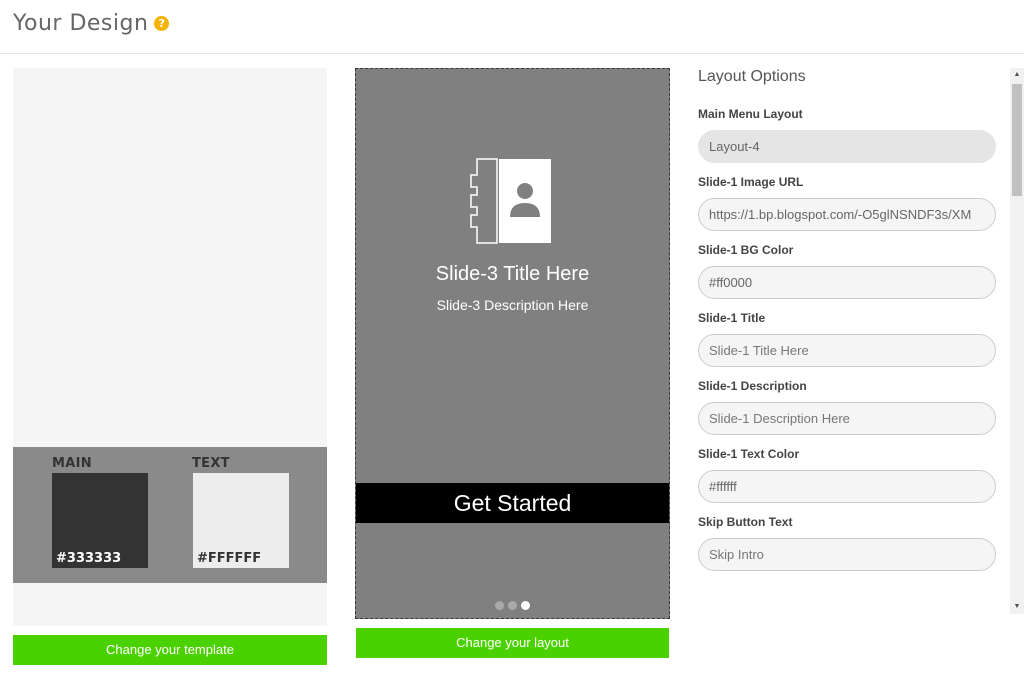 This screenshot has width=1024, height=677. Describe the element at coordinates (751, 182) in the screenshot. I see `field-label: Slide-1 Image URL` at that location.